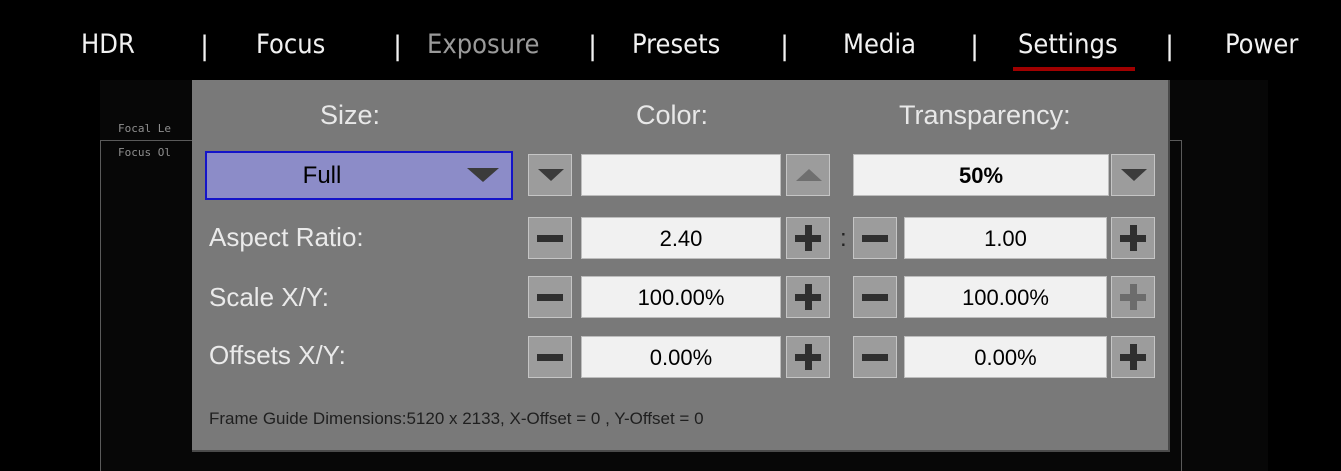 Image resolution: width=1341 pixels, height=471 pixels. What do you see at coordinates (144, 152) in the screenshot?
I see `focus-label: Focus Ol` at bounding box center [144, 152].